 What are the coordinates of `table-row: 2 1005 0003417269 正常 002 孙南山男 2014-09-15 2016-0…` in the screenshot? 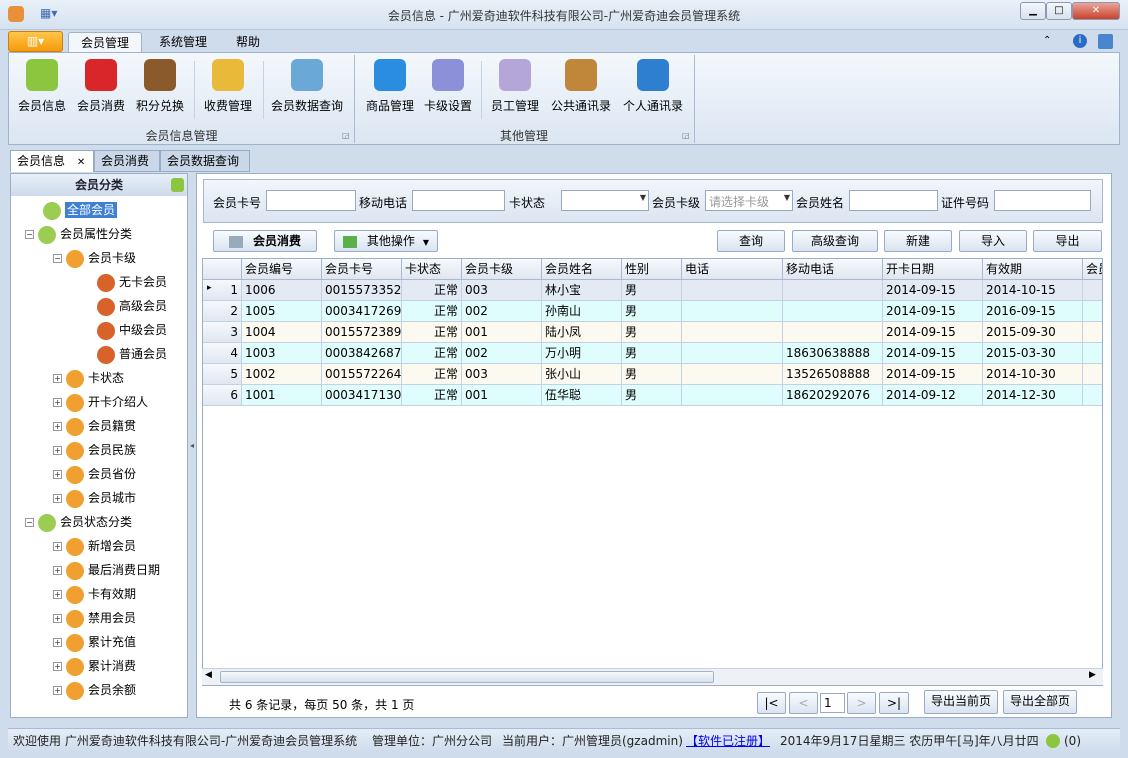 It's located at (652, 311).